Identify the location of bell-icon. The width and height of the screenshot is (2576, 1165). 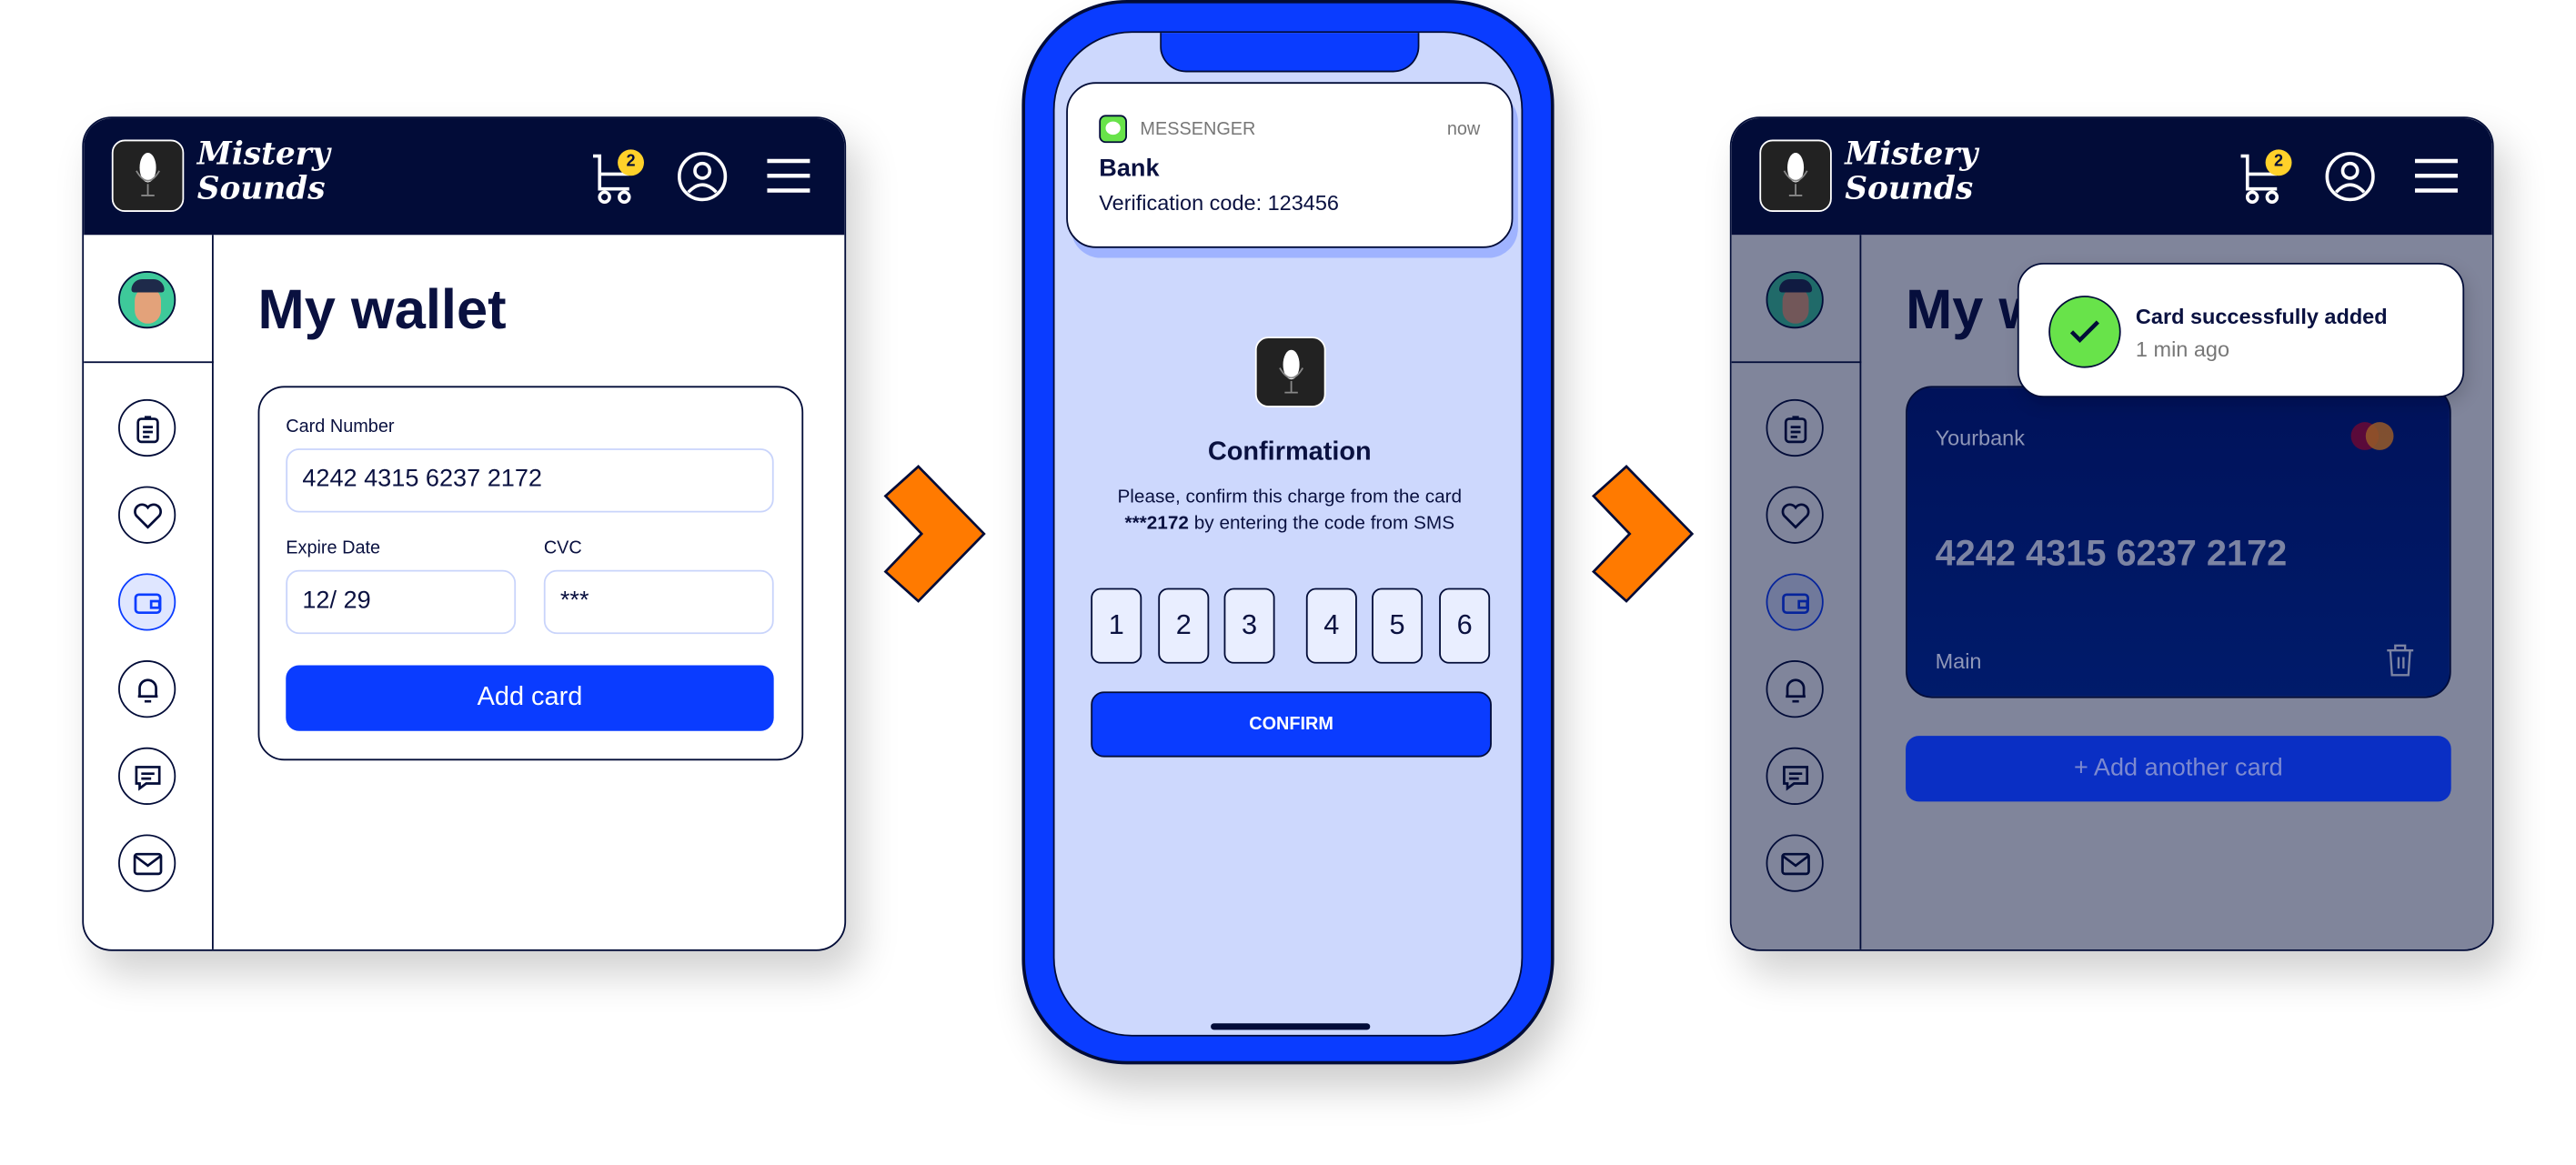
(146, 690).